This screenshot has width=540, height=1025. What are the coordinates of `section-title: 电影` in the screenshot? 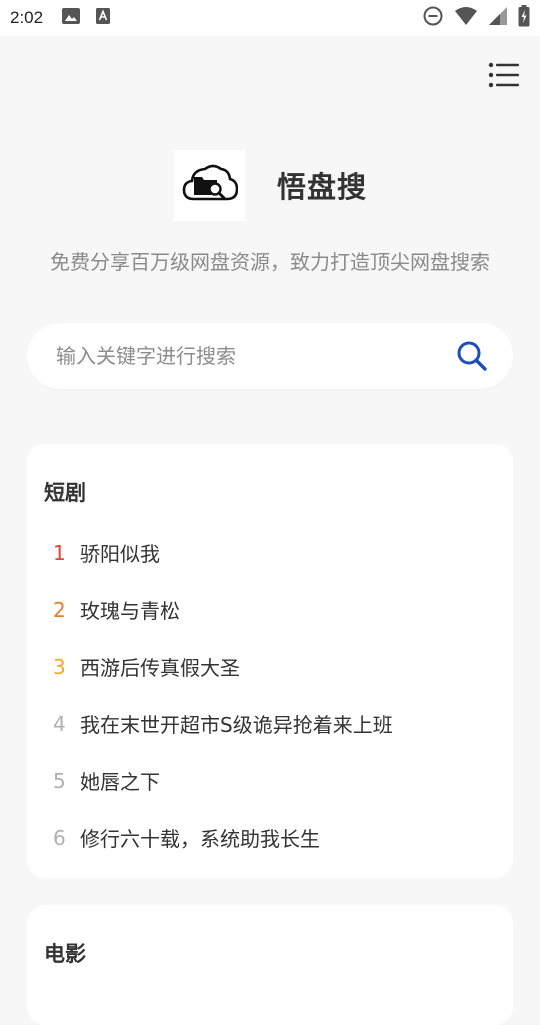 It's located at (65, 954).